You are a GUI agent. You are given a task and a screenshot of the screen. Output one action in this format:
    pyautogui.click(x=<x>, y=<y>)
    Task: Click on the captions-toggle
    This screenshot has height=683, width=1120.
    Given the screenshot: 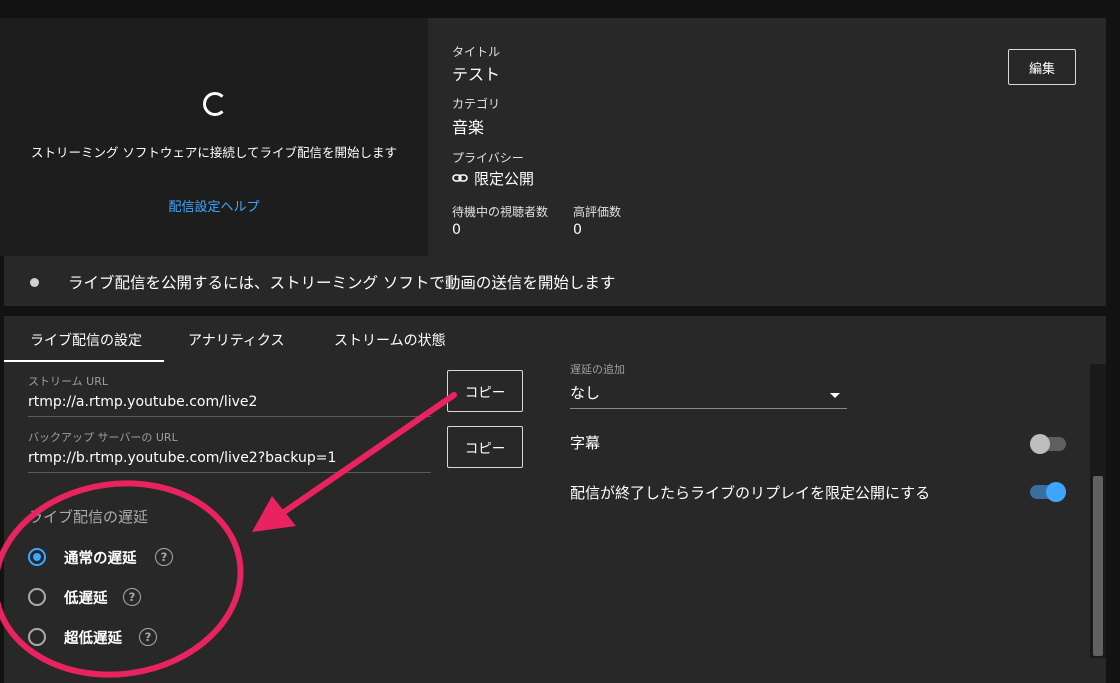 What is the action you would take?
    pyautogui.click(x=1048, y=444)
    